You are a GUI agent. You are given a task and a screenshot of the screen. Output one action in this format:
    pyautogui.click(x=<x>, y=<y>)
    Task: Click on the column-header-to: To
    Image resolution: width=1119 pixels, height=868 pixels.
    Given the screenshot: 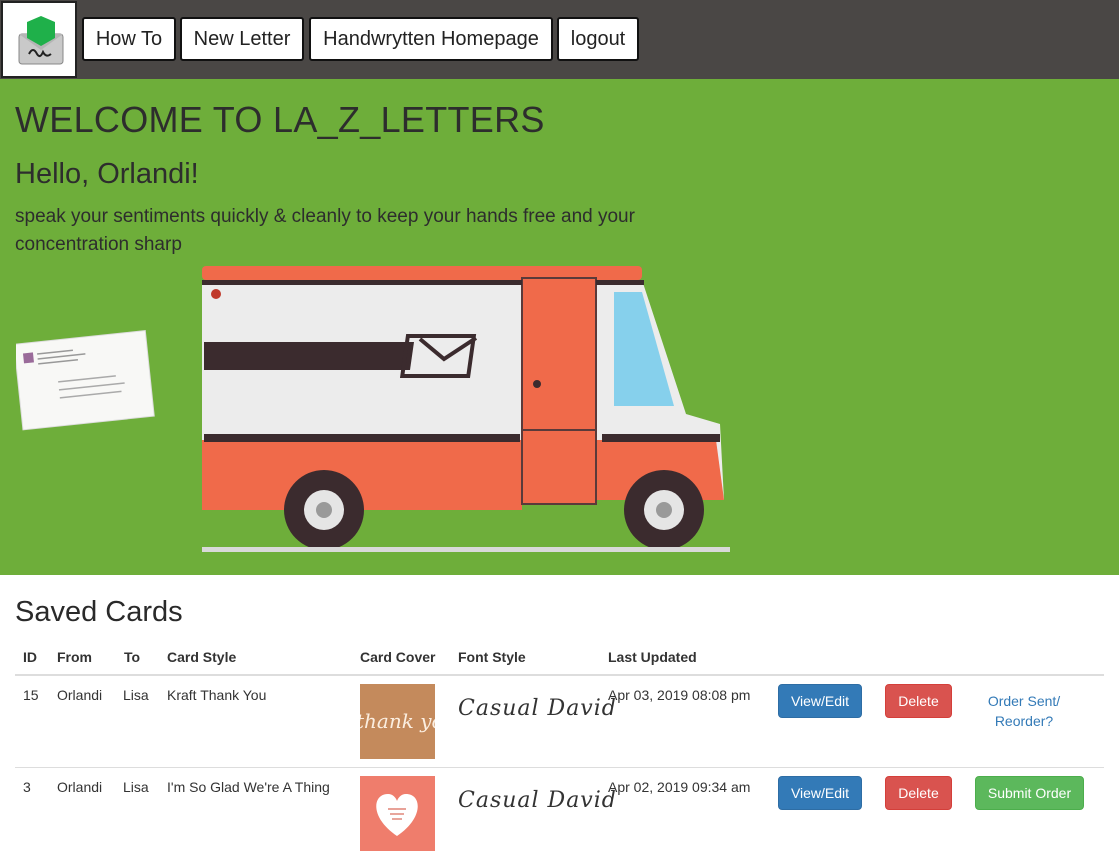 What is the action you would take?
    pyautogui.click(x=132, y=657)
    